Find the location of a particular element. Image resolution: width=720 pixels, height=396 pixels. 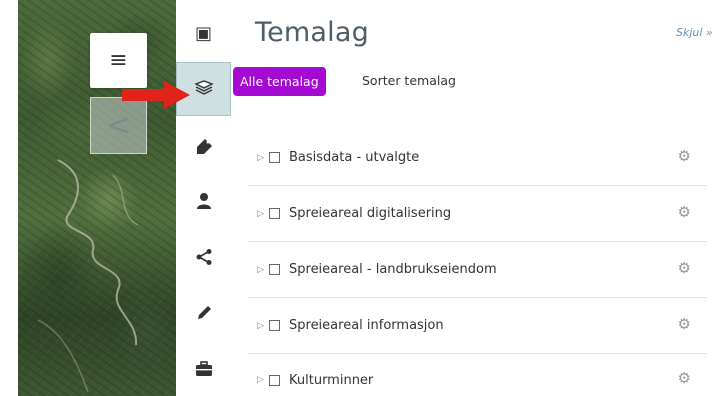

layer-row: ▷ Spreieareal digitalisering ⚙ is located at coordinates (478, 214).